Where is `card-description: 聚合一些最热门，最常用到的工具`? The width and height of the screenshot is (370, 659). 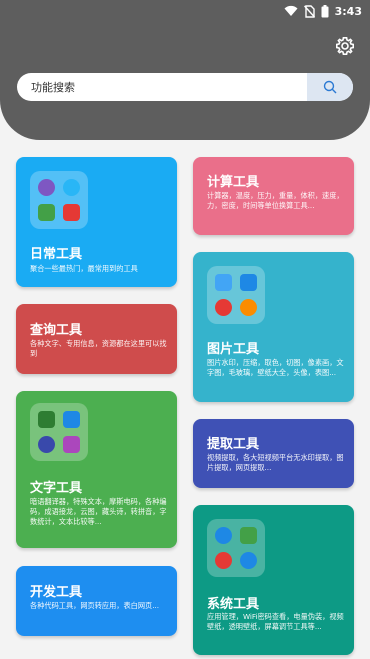
card-description: 聚合一些最热门，最常用到的工具 is located at coordinates (84, 268).